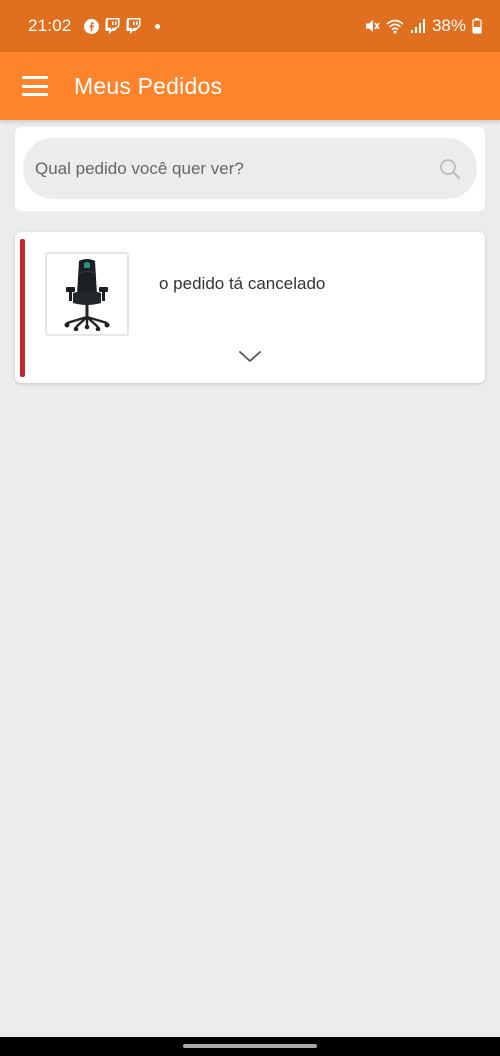 Image resolution: width=500 pixels, height=1056 pixels. What do you see at coordinates (250, 26) in the screenshot?
I see `status-bar: 21:02 38%` at bounding box center [250, 26].